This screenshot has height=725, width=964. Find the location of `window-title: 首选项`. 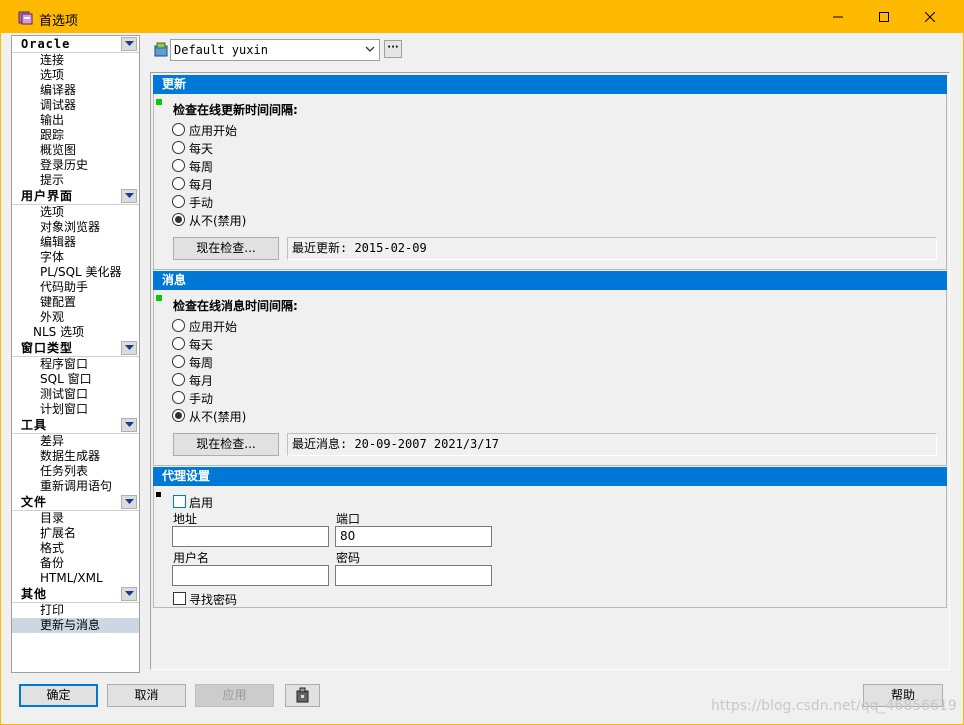

window-title: 首选项 is located at coordinates (59, 21).